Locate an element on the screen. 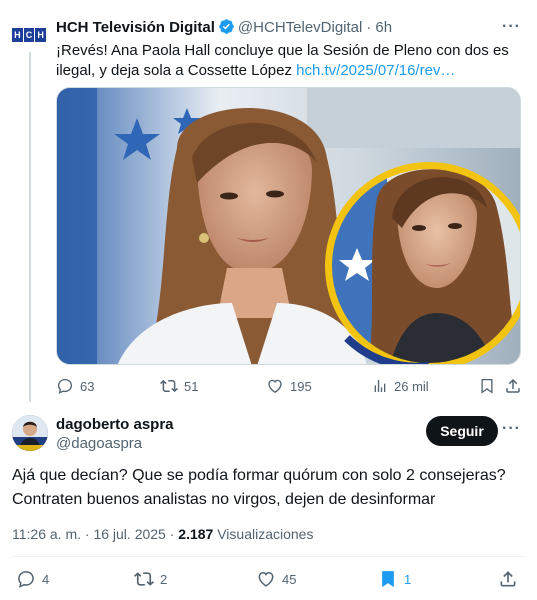 The height and width of the screenshot is (600, 537). reply-count: 63 is located at coordinates (87, 386).